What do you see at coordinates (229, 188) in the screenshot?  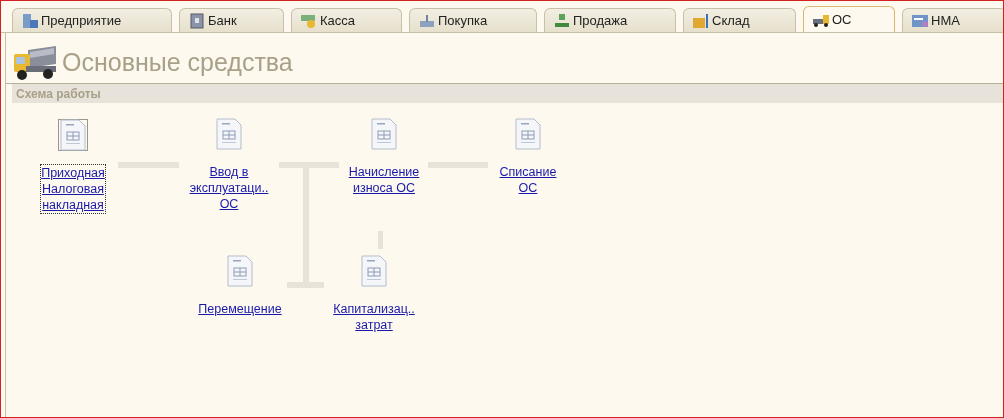 I see `document-link: Ввод в эксплуатаци.. ОС` at bounding box center [229, 188].